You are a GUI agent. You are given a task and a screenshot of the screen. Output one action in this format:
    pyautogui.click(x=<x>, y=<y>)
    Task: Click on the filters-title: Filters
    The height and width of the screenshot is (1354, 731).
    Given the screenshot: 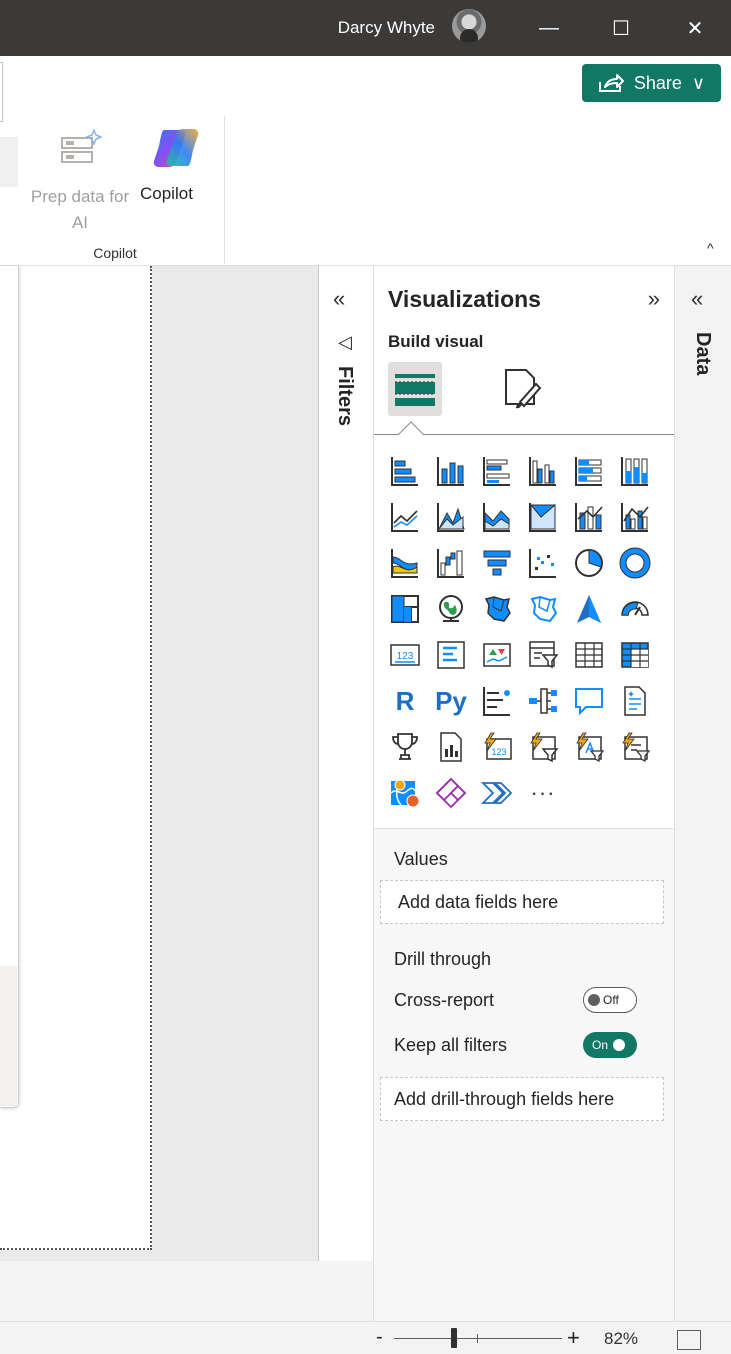 What is the action you would take?
    pyautogui.click(x=344, y=396)
    